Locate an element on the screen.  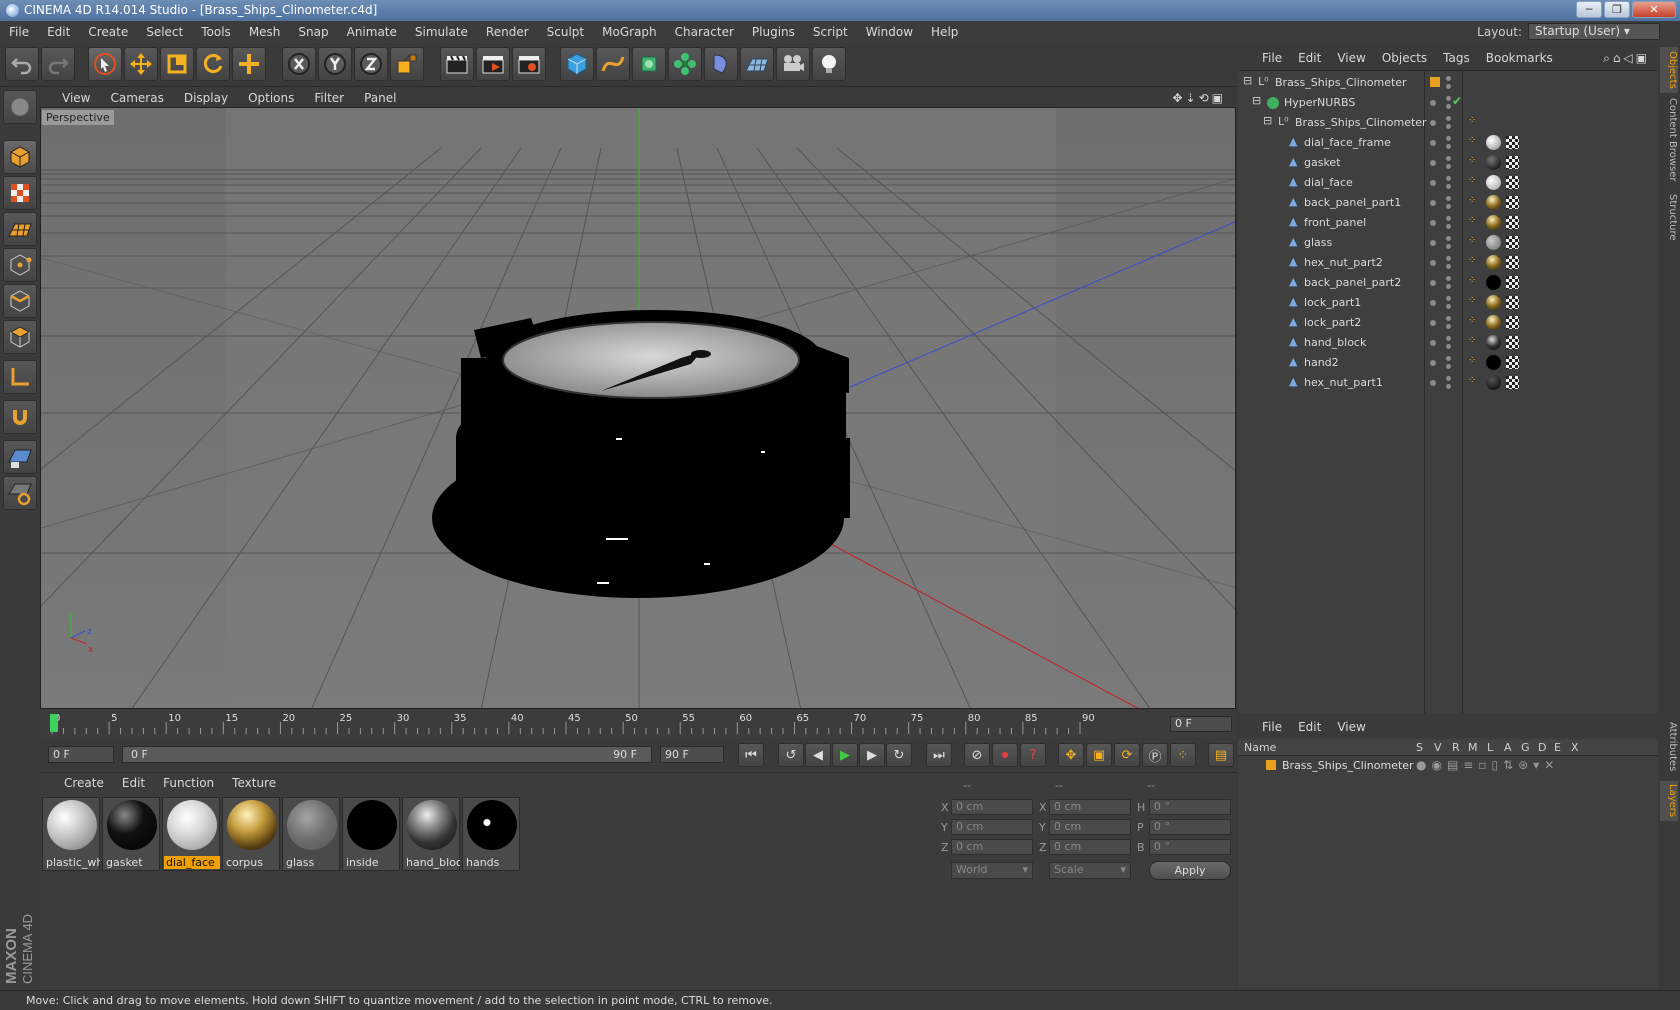
move-tool-button is located at coordinates (141, 64).